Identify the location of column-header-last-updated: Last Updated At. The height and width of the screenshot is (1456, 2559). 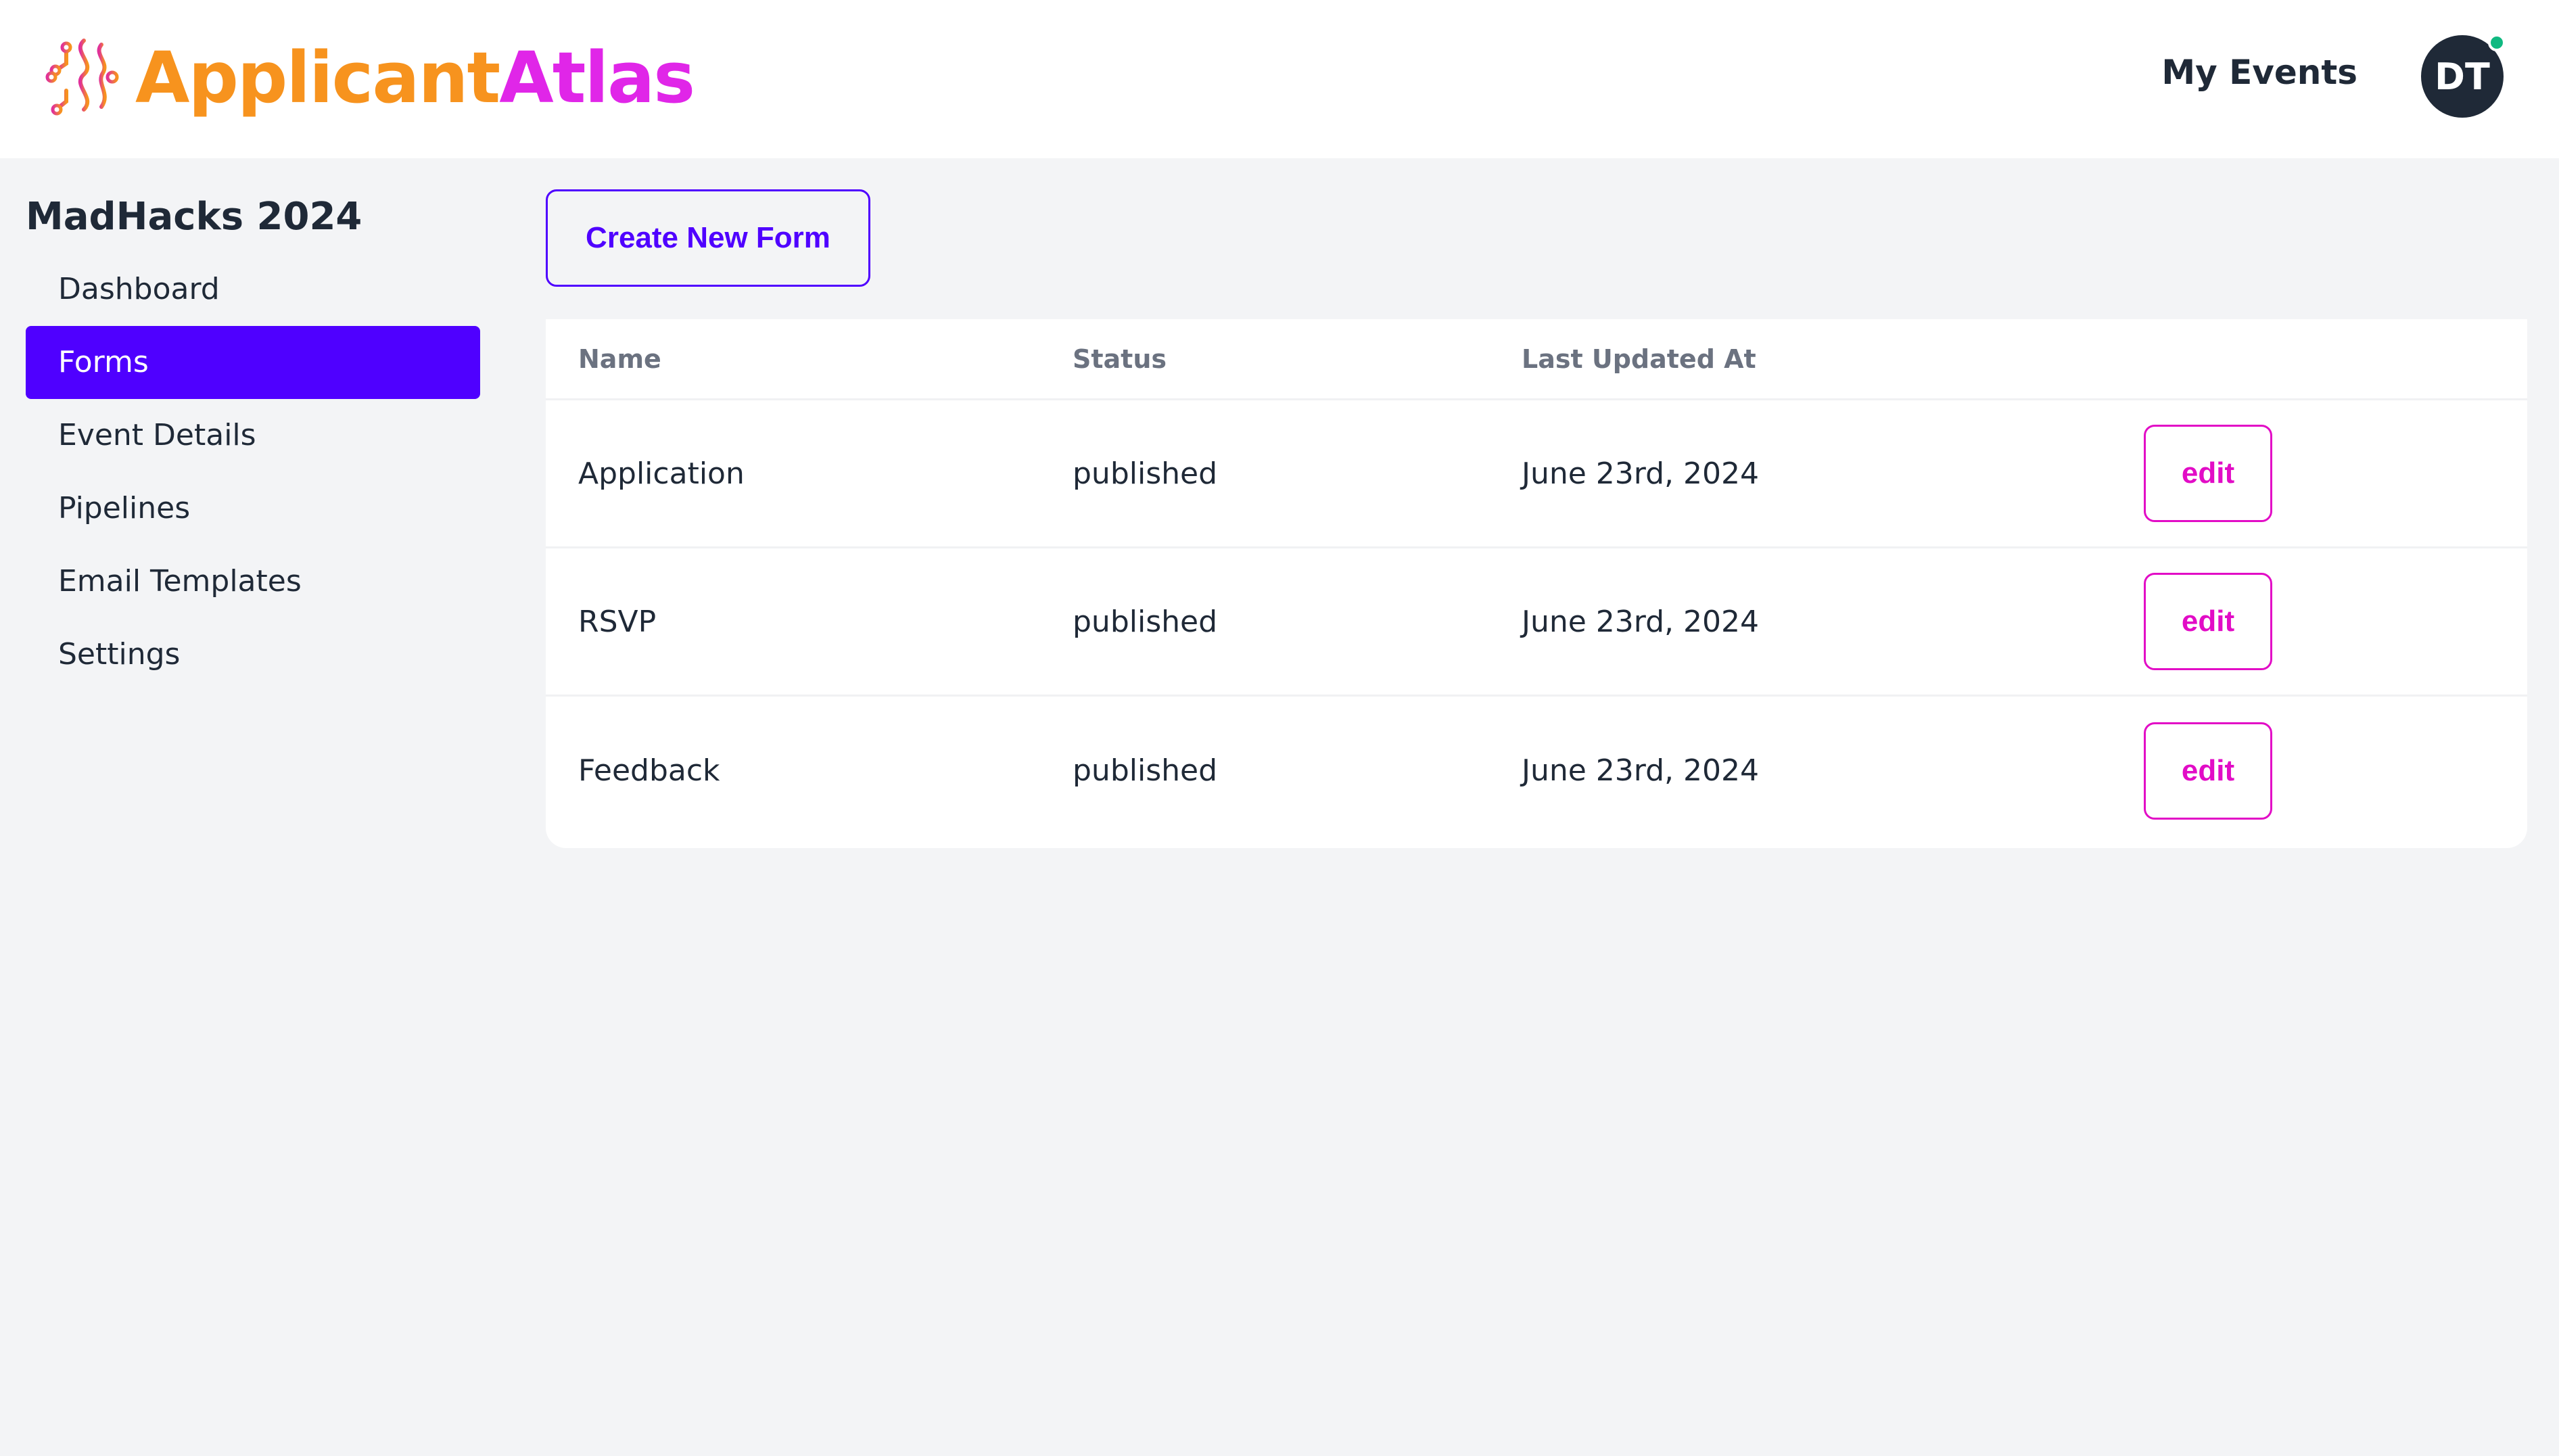
(1639, 359).